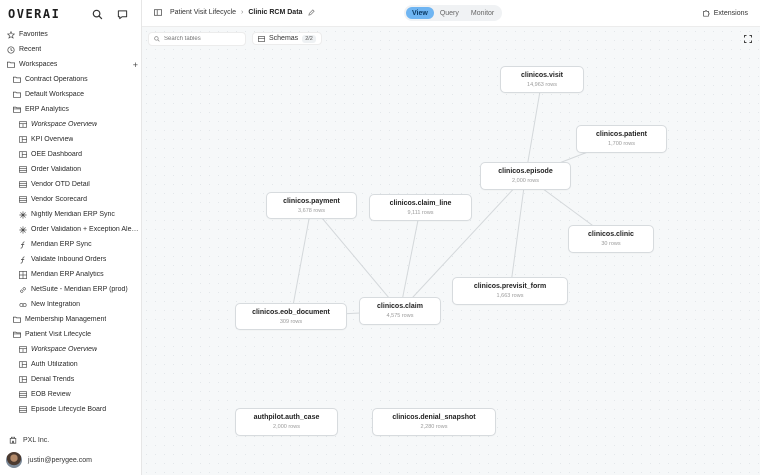  Describe the element at coordinates (434, 422) in the screenshot. I see `table-node-denial-snapshot: clinicos.denial_snapshot 2,280 rows` at that location.